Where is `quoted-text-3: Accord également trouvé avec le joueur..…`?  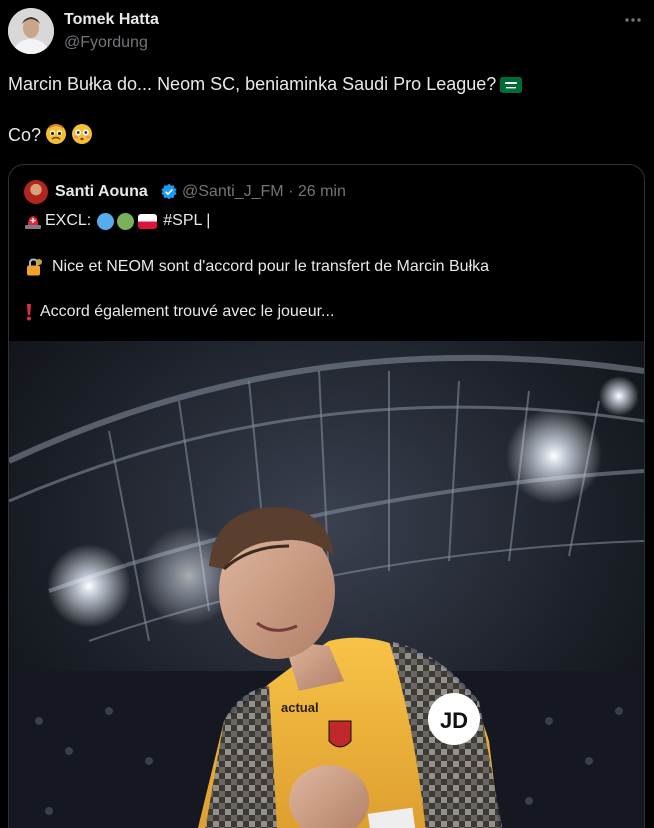
quoted-text-3: Accord également trouvé avec le joueur..… is located at coordinates (187, 311).